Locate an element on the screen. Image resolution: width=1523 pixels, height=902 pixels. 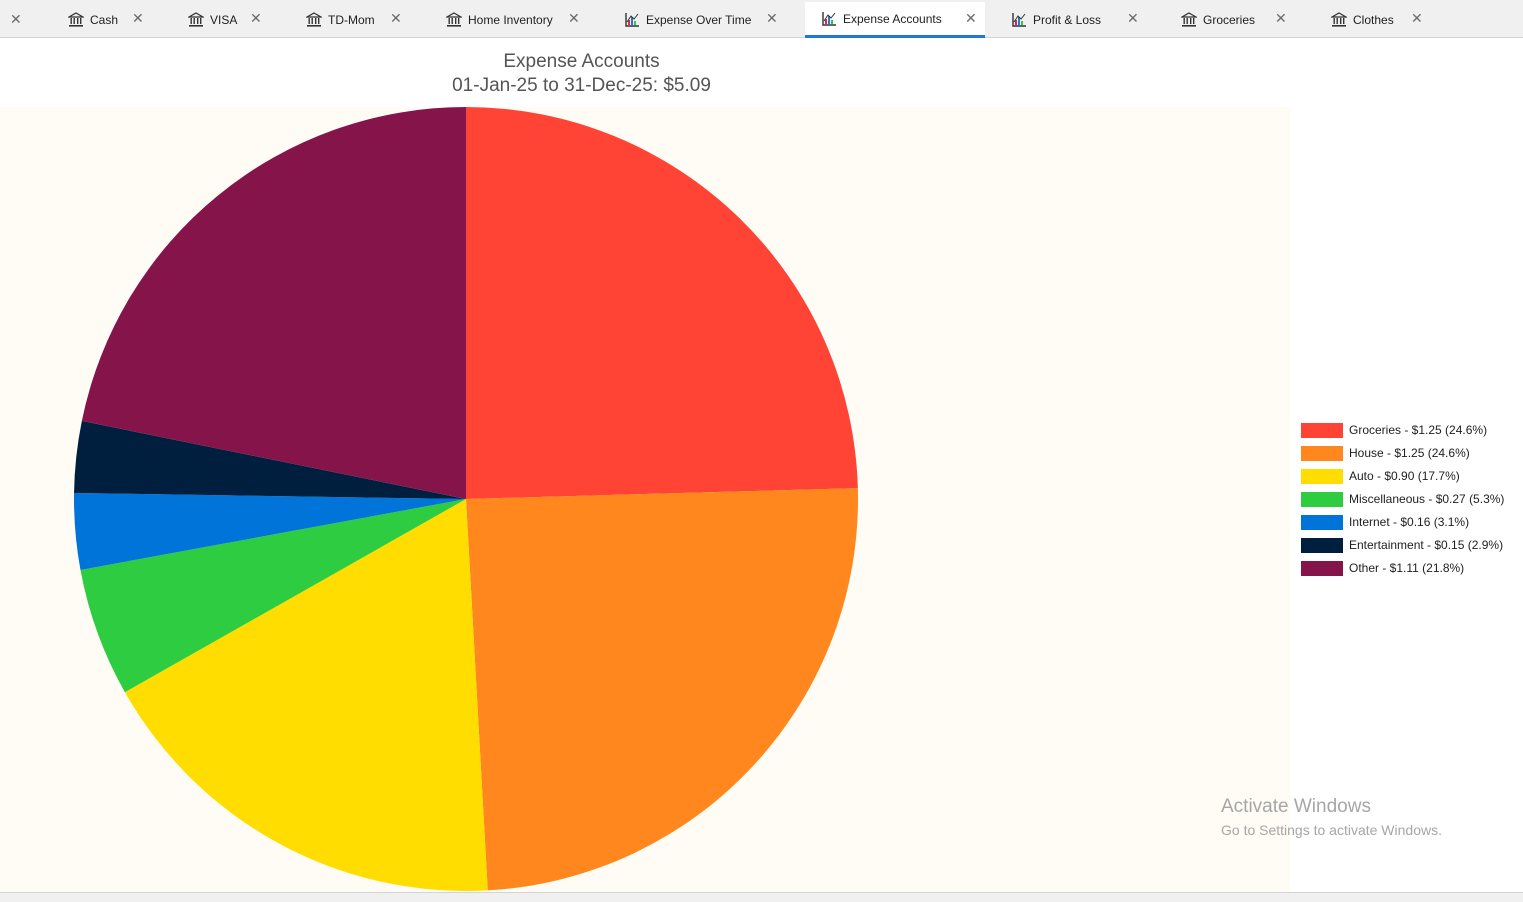
legend-item-house: House - $1.25 (24.6%) is located at coordinates (1385, 453).